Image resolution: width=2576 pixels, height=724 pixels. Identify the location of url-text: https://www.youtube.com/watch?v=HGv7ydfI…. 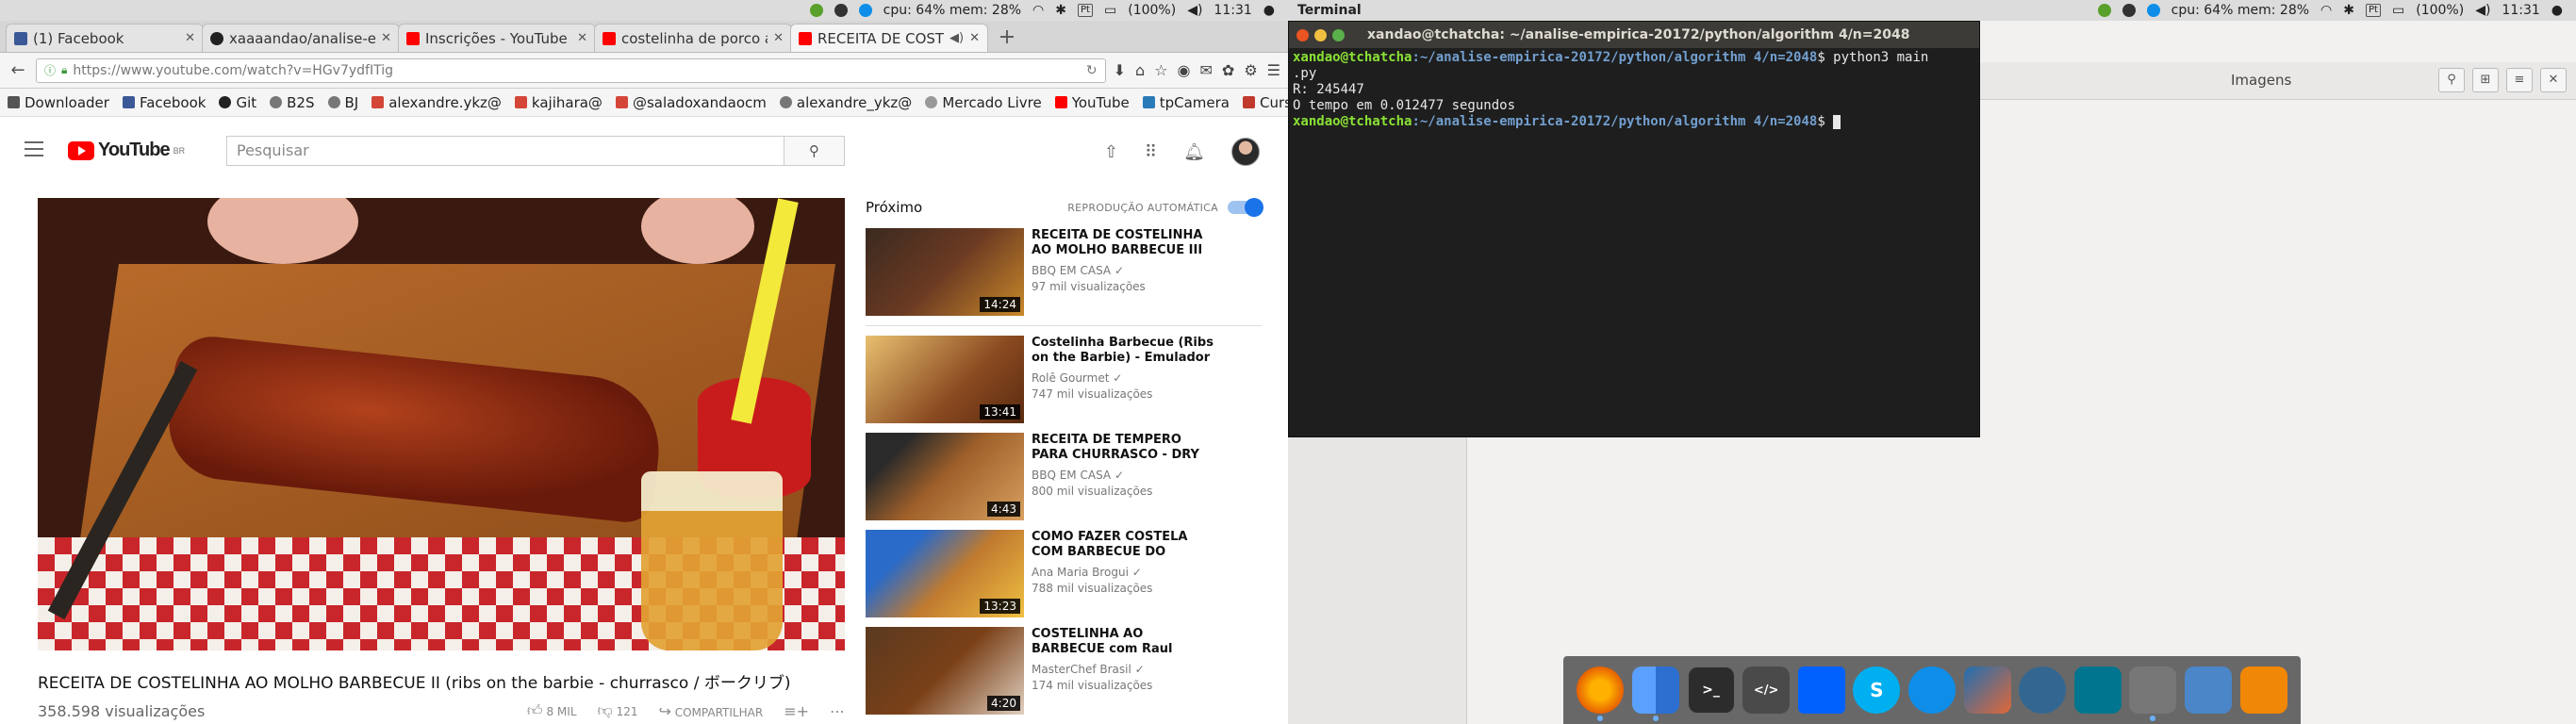
(233, 70).